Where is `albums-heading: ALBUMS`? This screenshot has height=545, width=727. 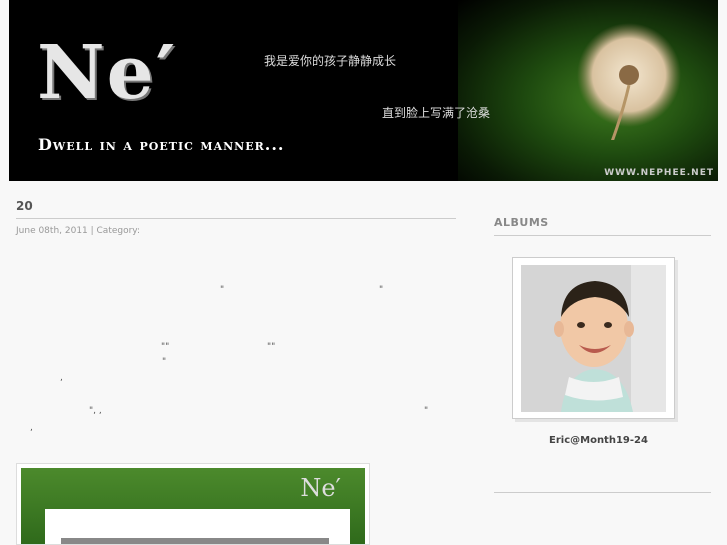
albums-heading: ALBUMS is located at coordinates (521, 222).